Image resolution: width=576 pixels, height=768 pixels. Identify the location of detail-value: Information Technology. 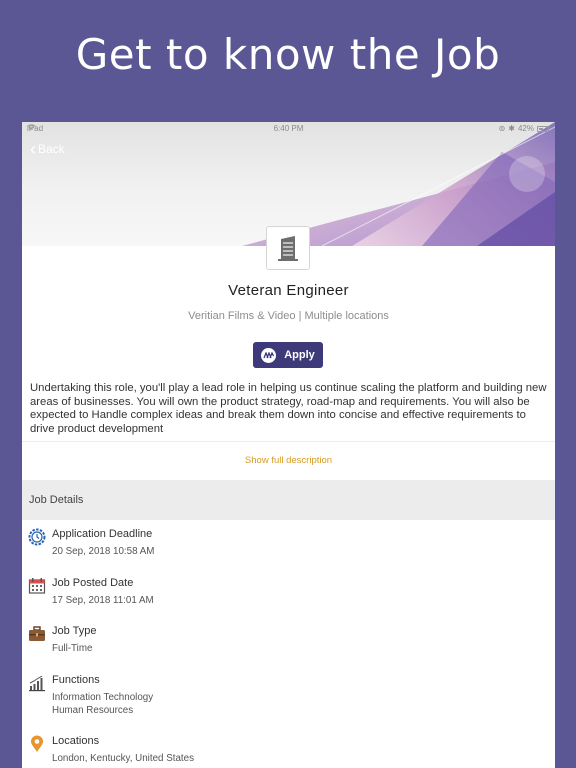
(103, 697).